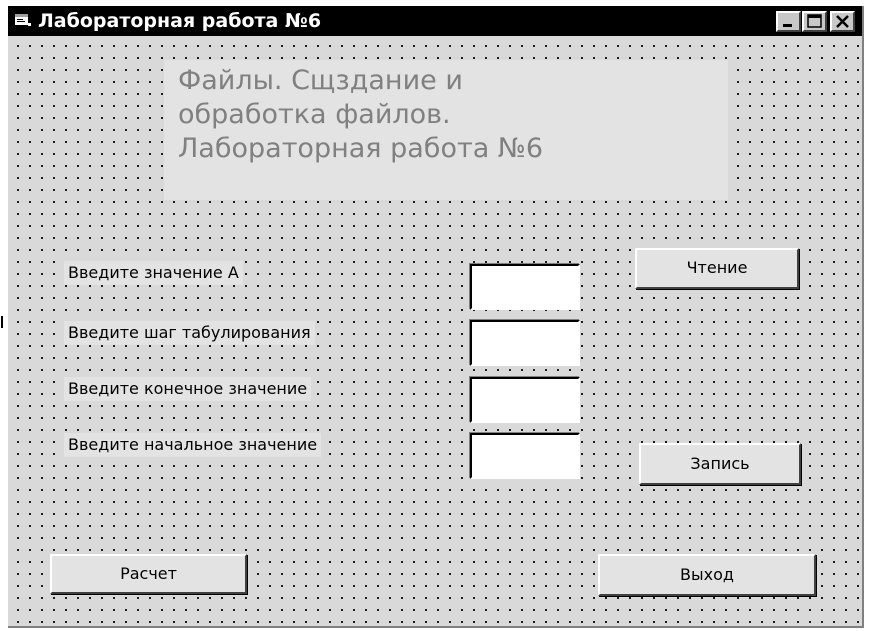 The image size is (870, 631). I want to click on minimize-button, so click(788, 21).